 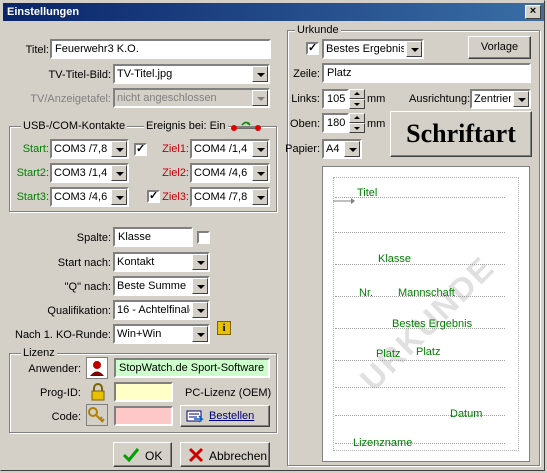 What do you see at coordinates (84, 263) in the screenshot?
I see `start-nach-label: Start nach:` at bounding box center [84, 263].